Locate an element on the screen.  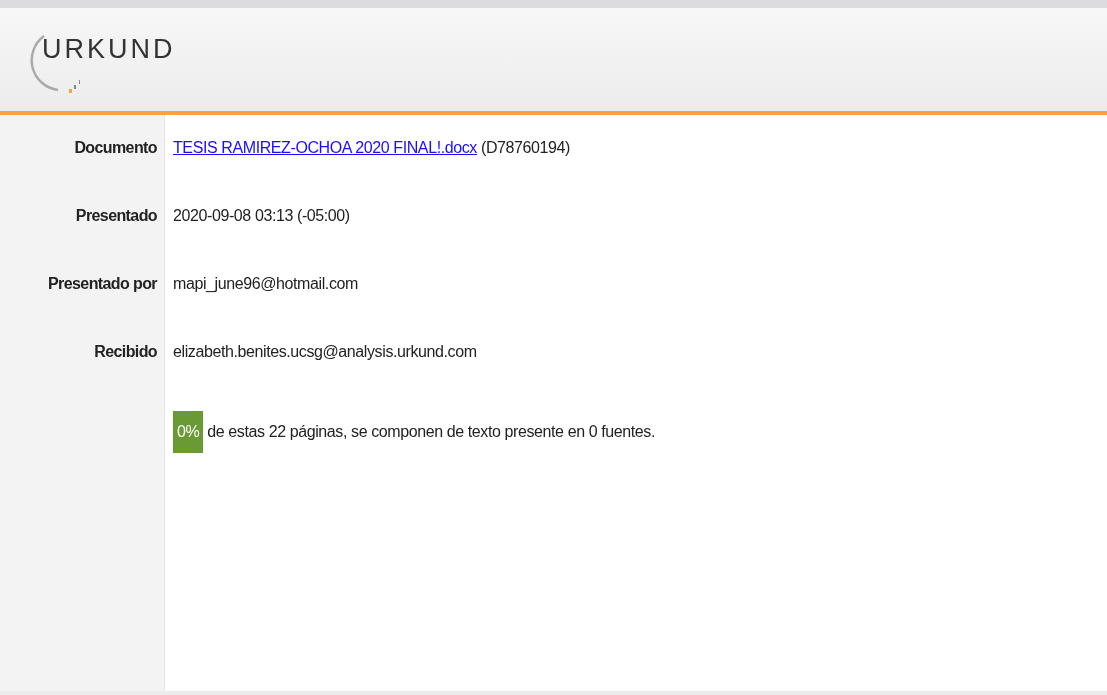
field-label: Documento is located at coordinates (116, 148).